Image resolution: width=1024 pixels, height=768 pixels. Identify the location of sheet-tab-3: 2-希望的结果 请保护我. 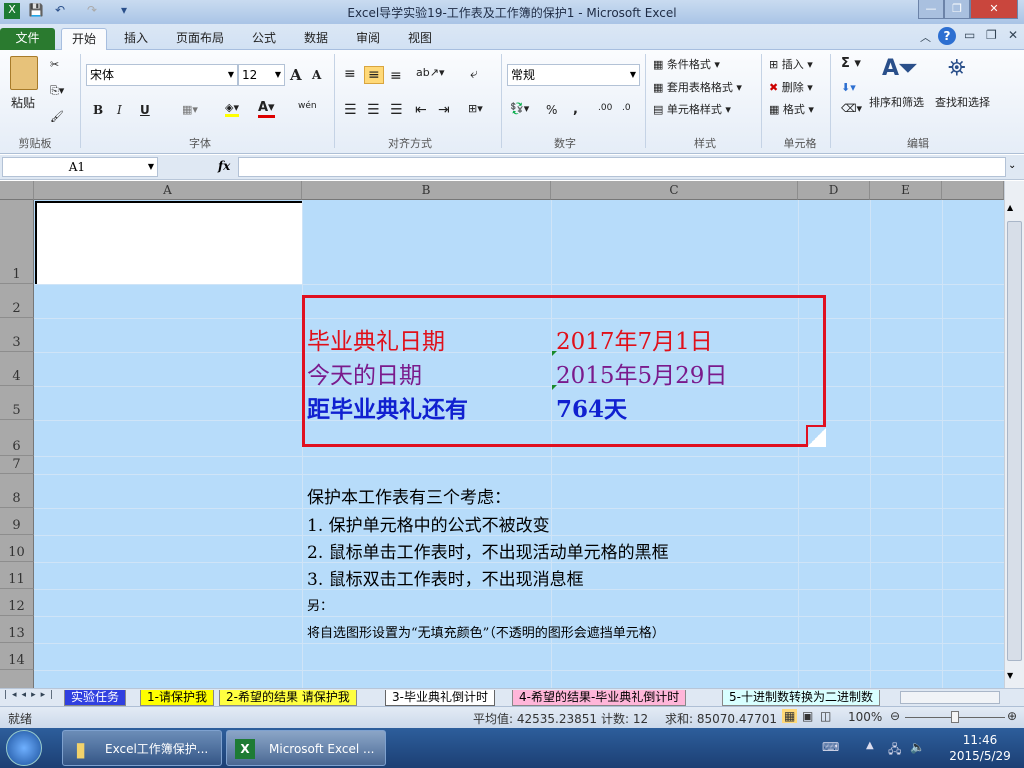
(288, 698).